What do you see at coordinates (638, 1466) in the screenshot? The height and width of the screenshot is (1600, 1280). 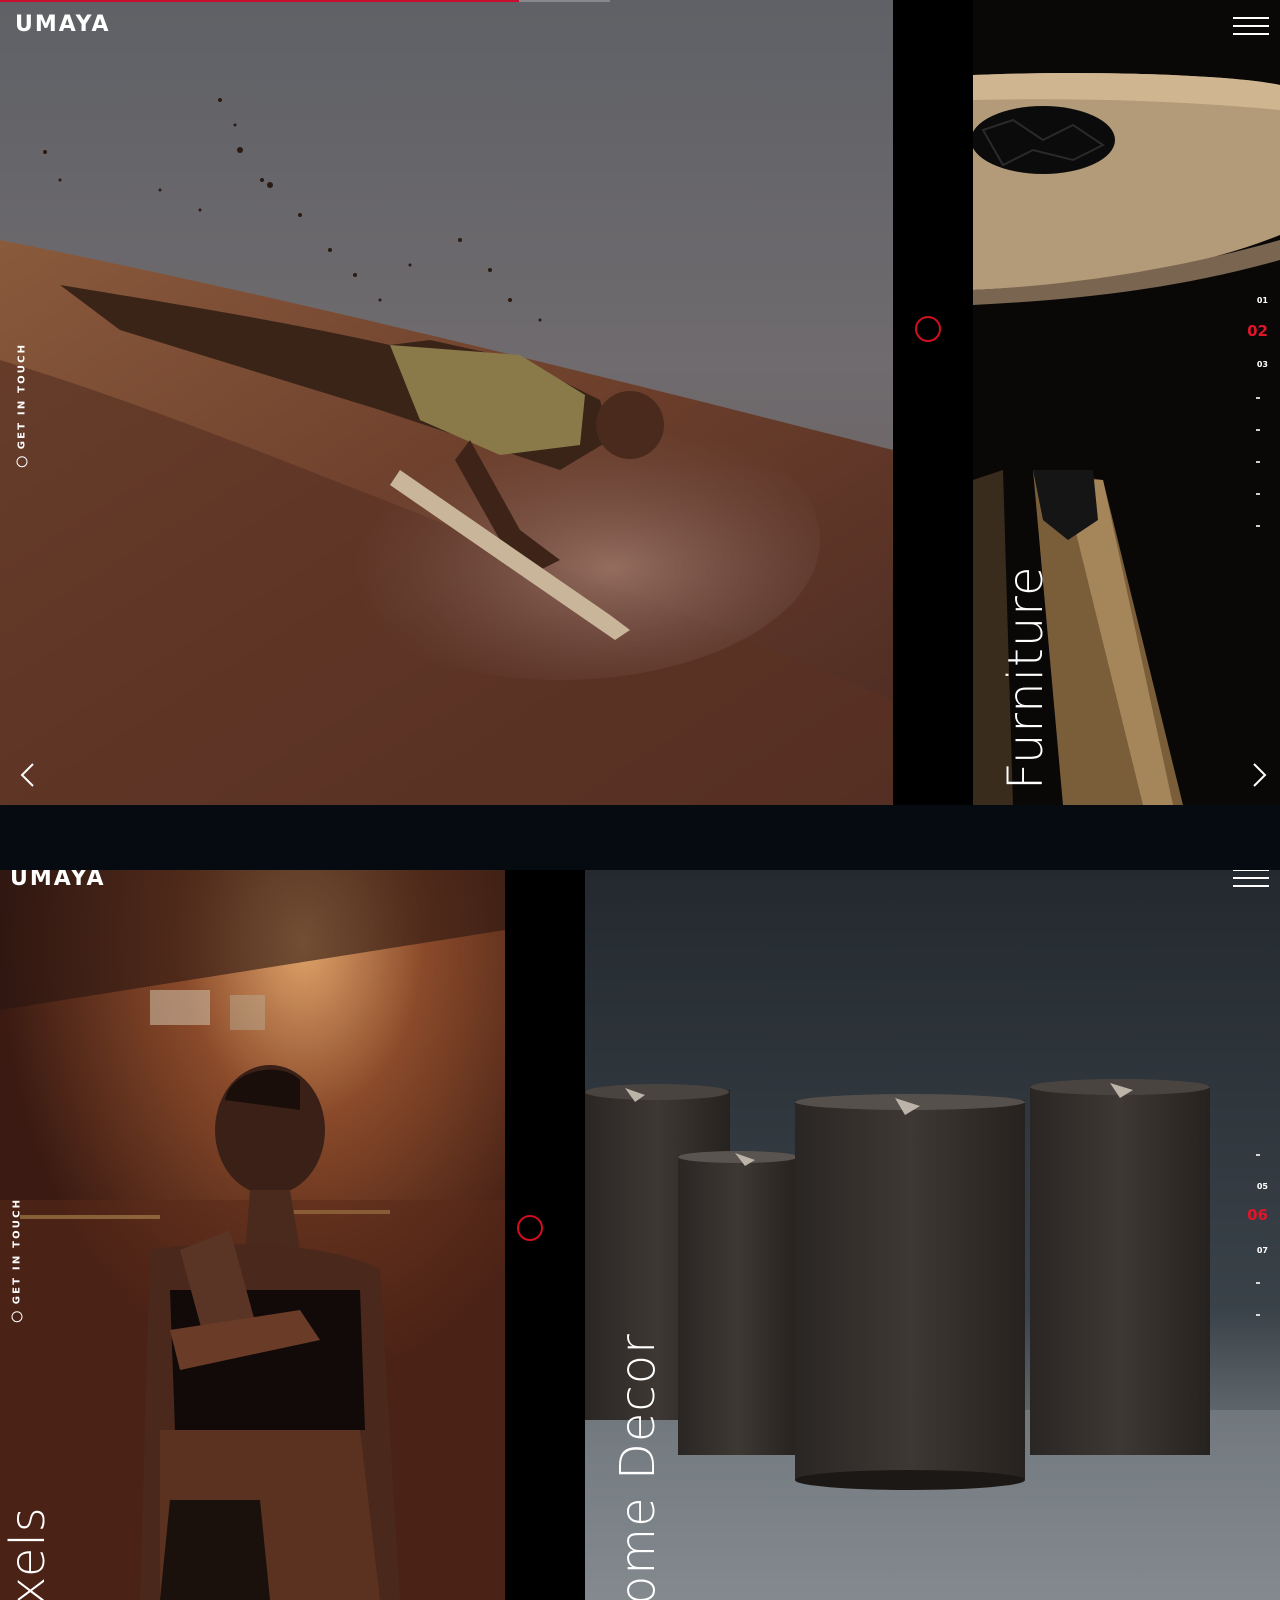 I see `slide-title: ome Decor` at bounding box center [638, 1466].